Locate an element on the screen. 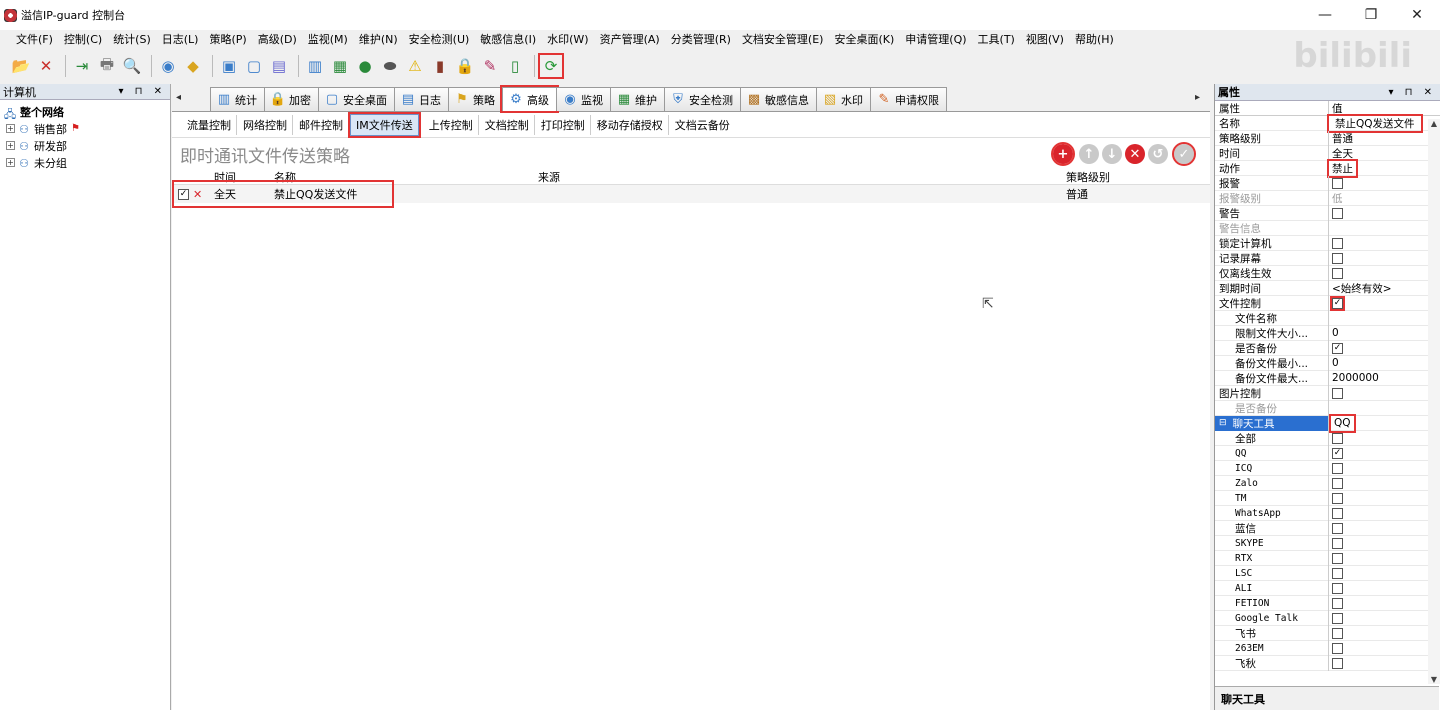  google-talk-checkbox is located at coordinates (1337, 618).